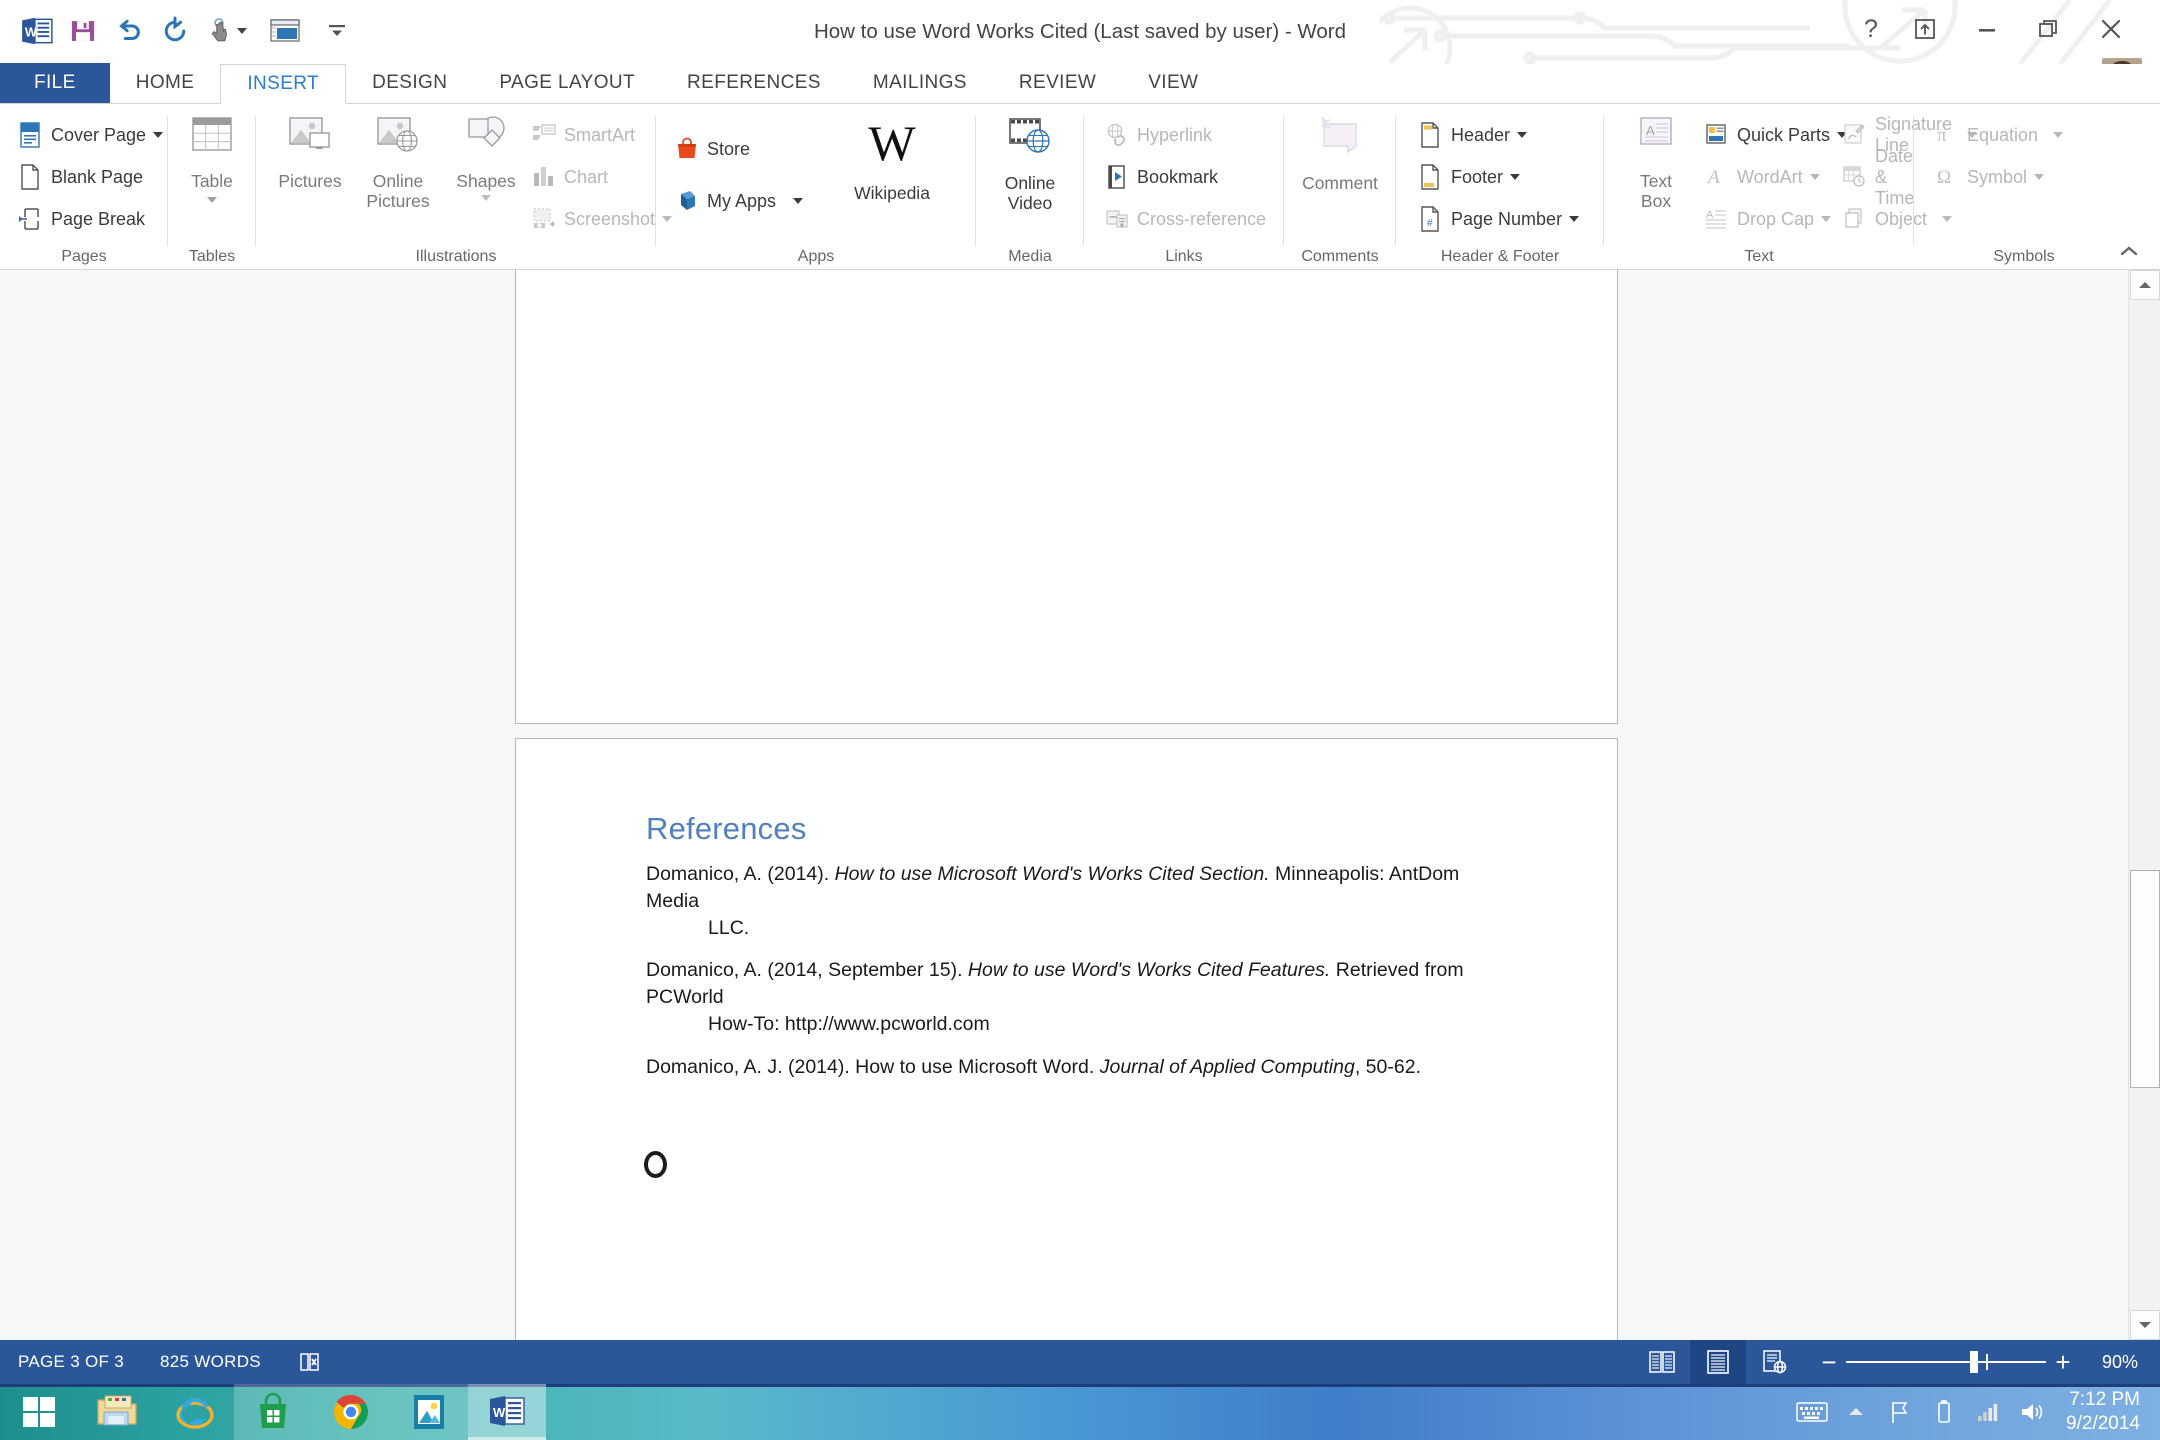  I want to click on page-break-button: Page Break, so click(81, 219).